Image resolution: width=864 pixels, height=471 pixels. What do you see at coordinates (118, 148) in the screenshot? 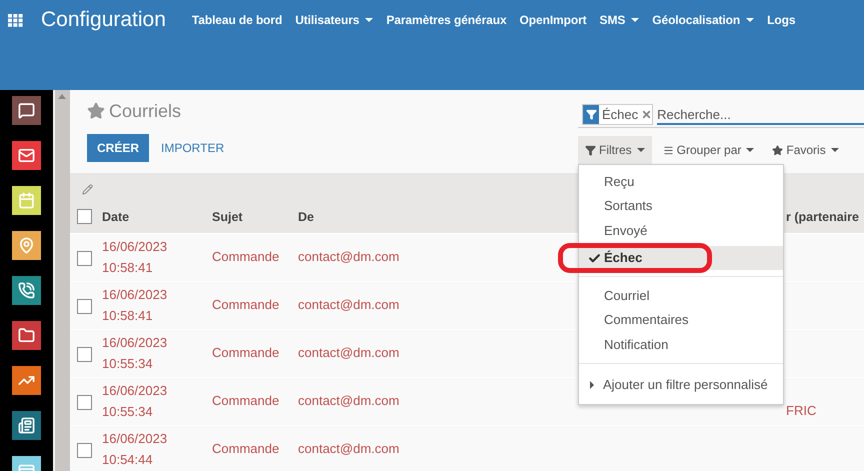
I see `create-button: CRÉER` at bounding box center [118, 148].